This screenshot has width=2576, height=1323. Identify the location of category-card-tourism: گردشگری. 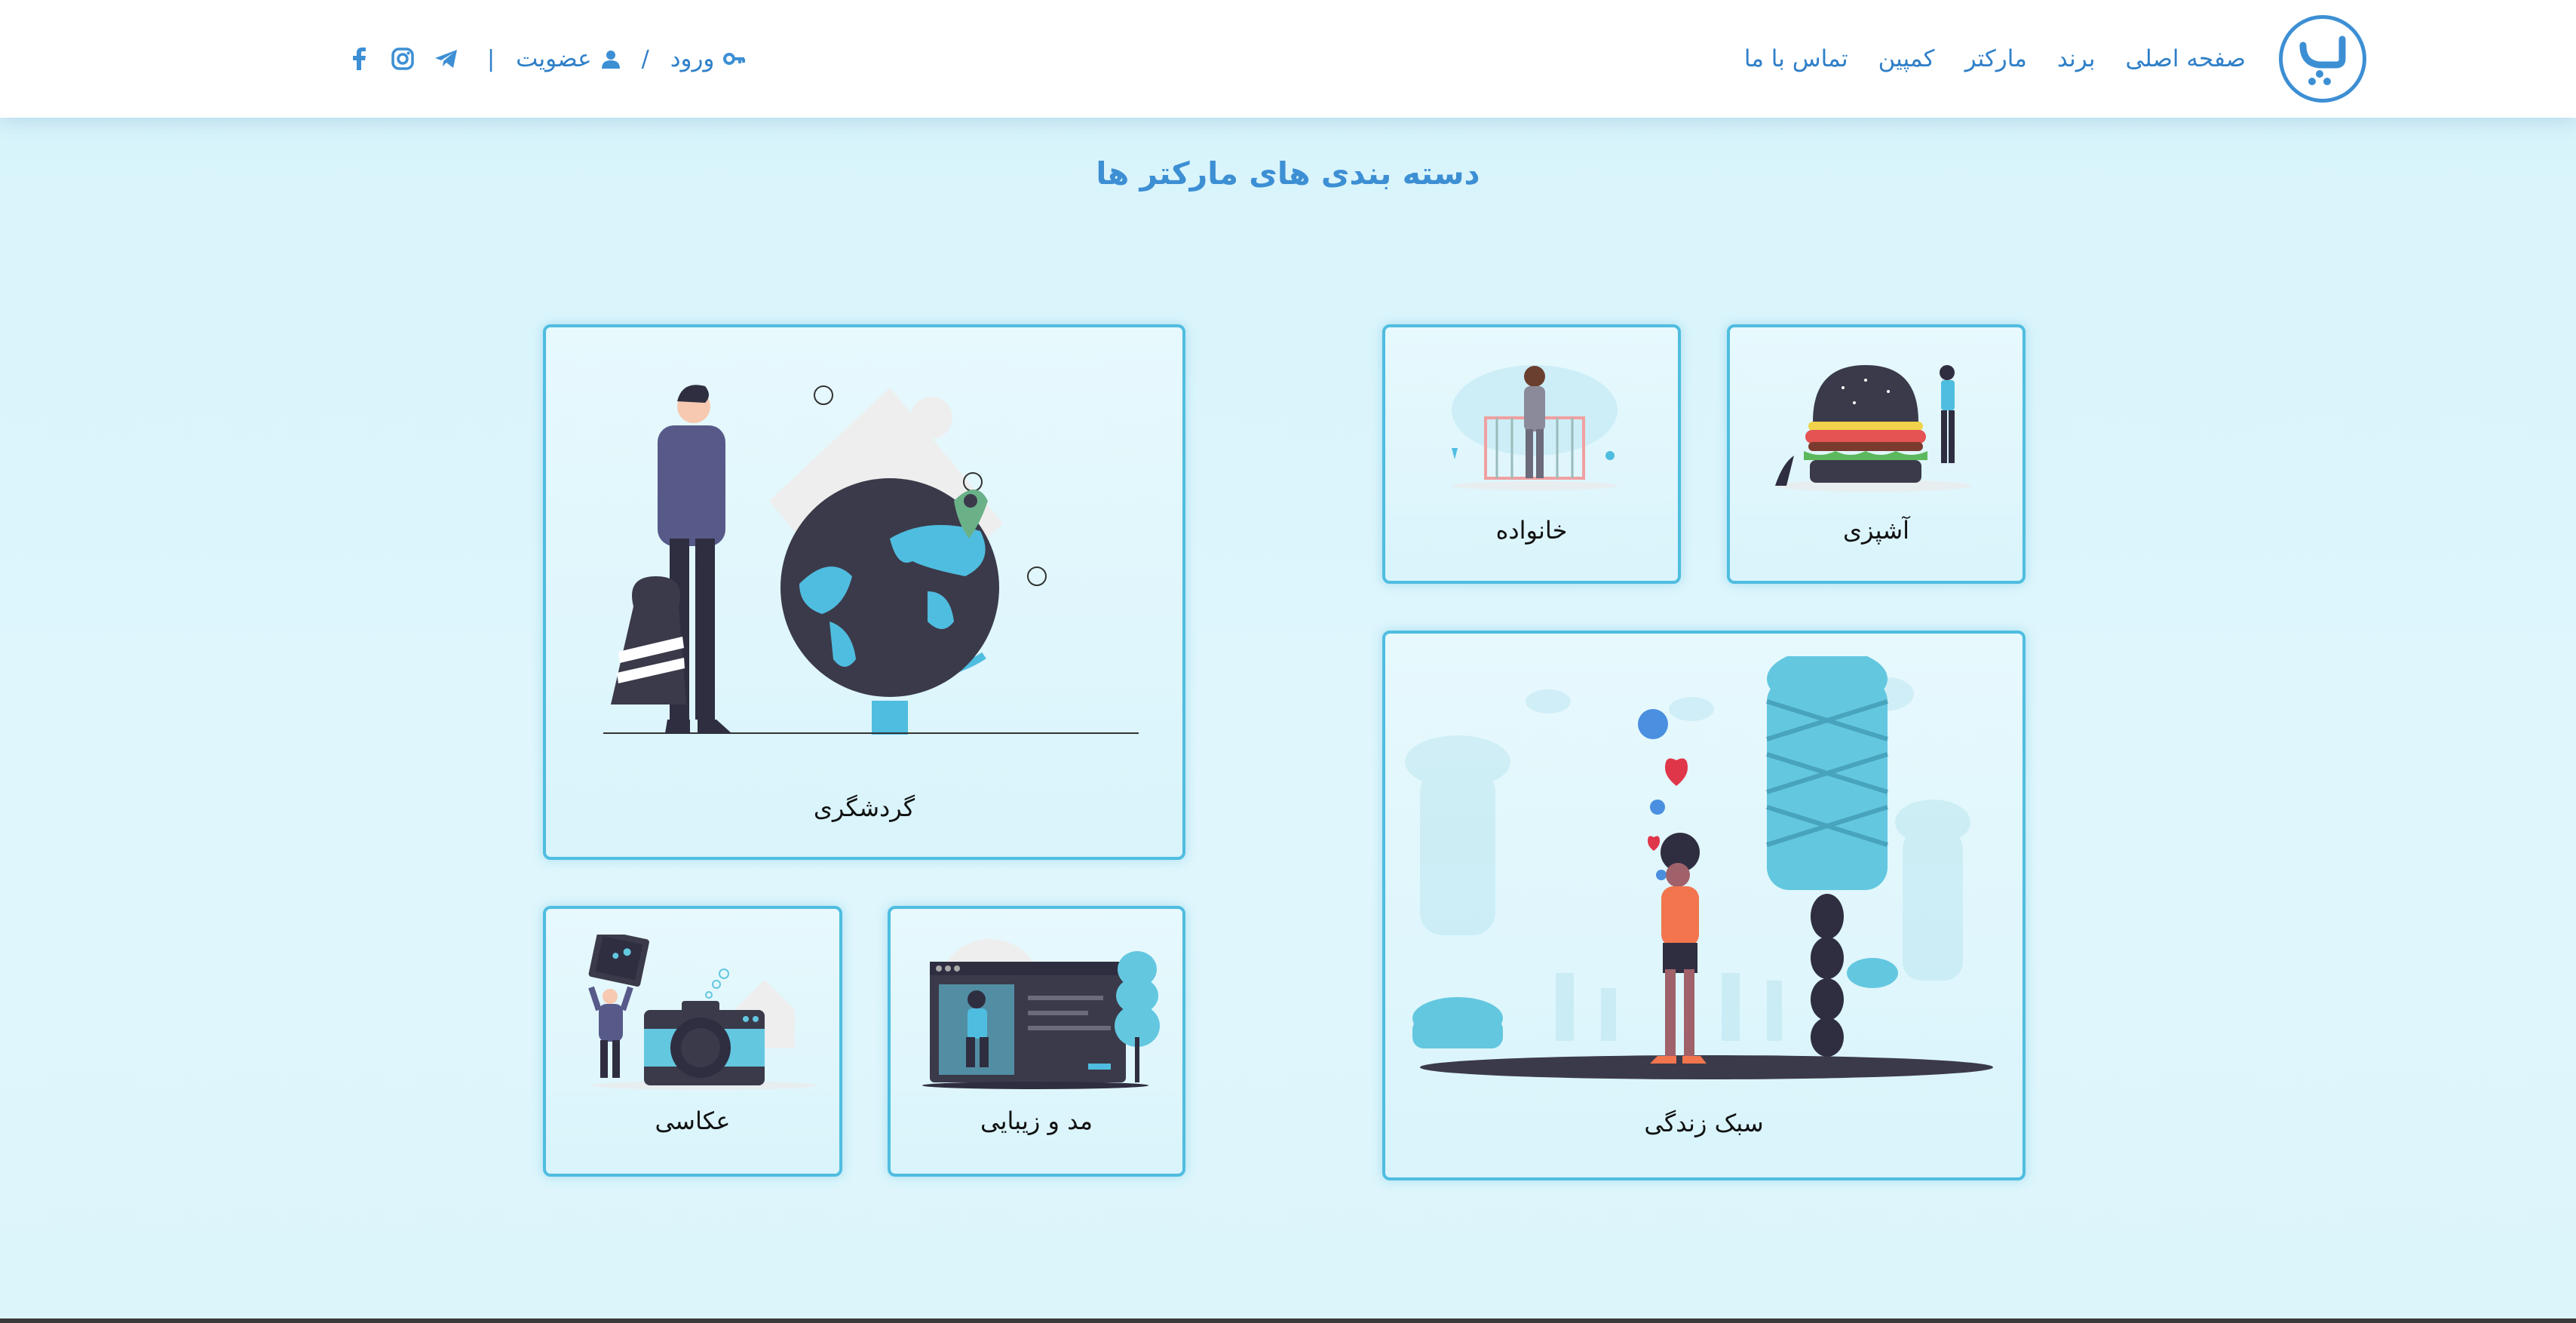
(864, 592).